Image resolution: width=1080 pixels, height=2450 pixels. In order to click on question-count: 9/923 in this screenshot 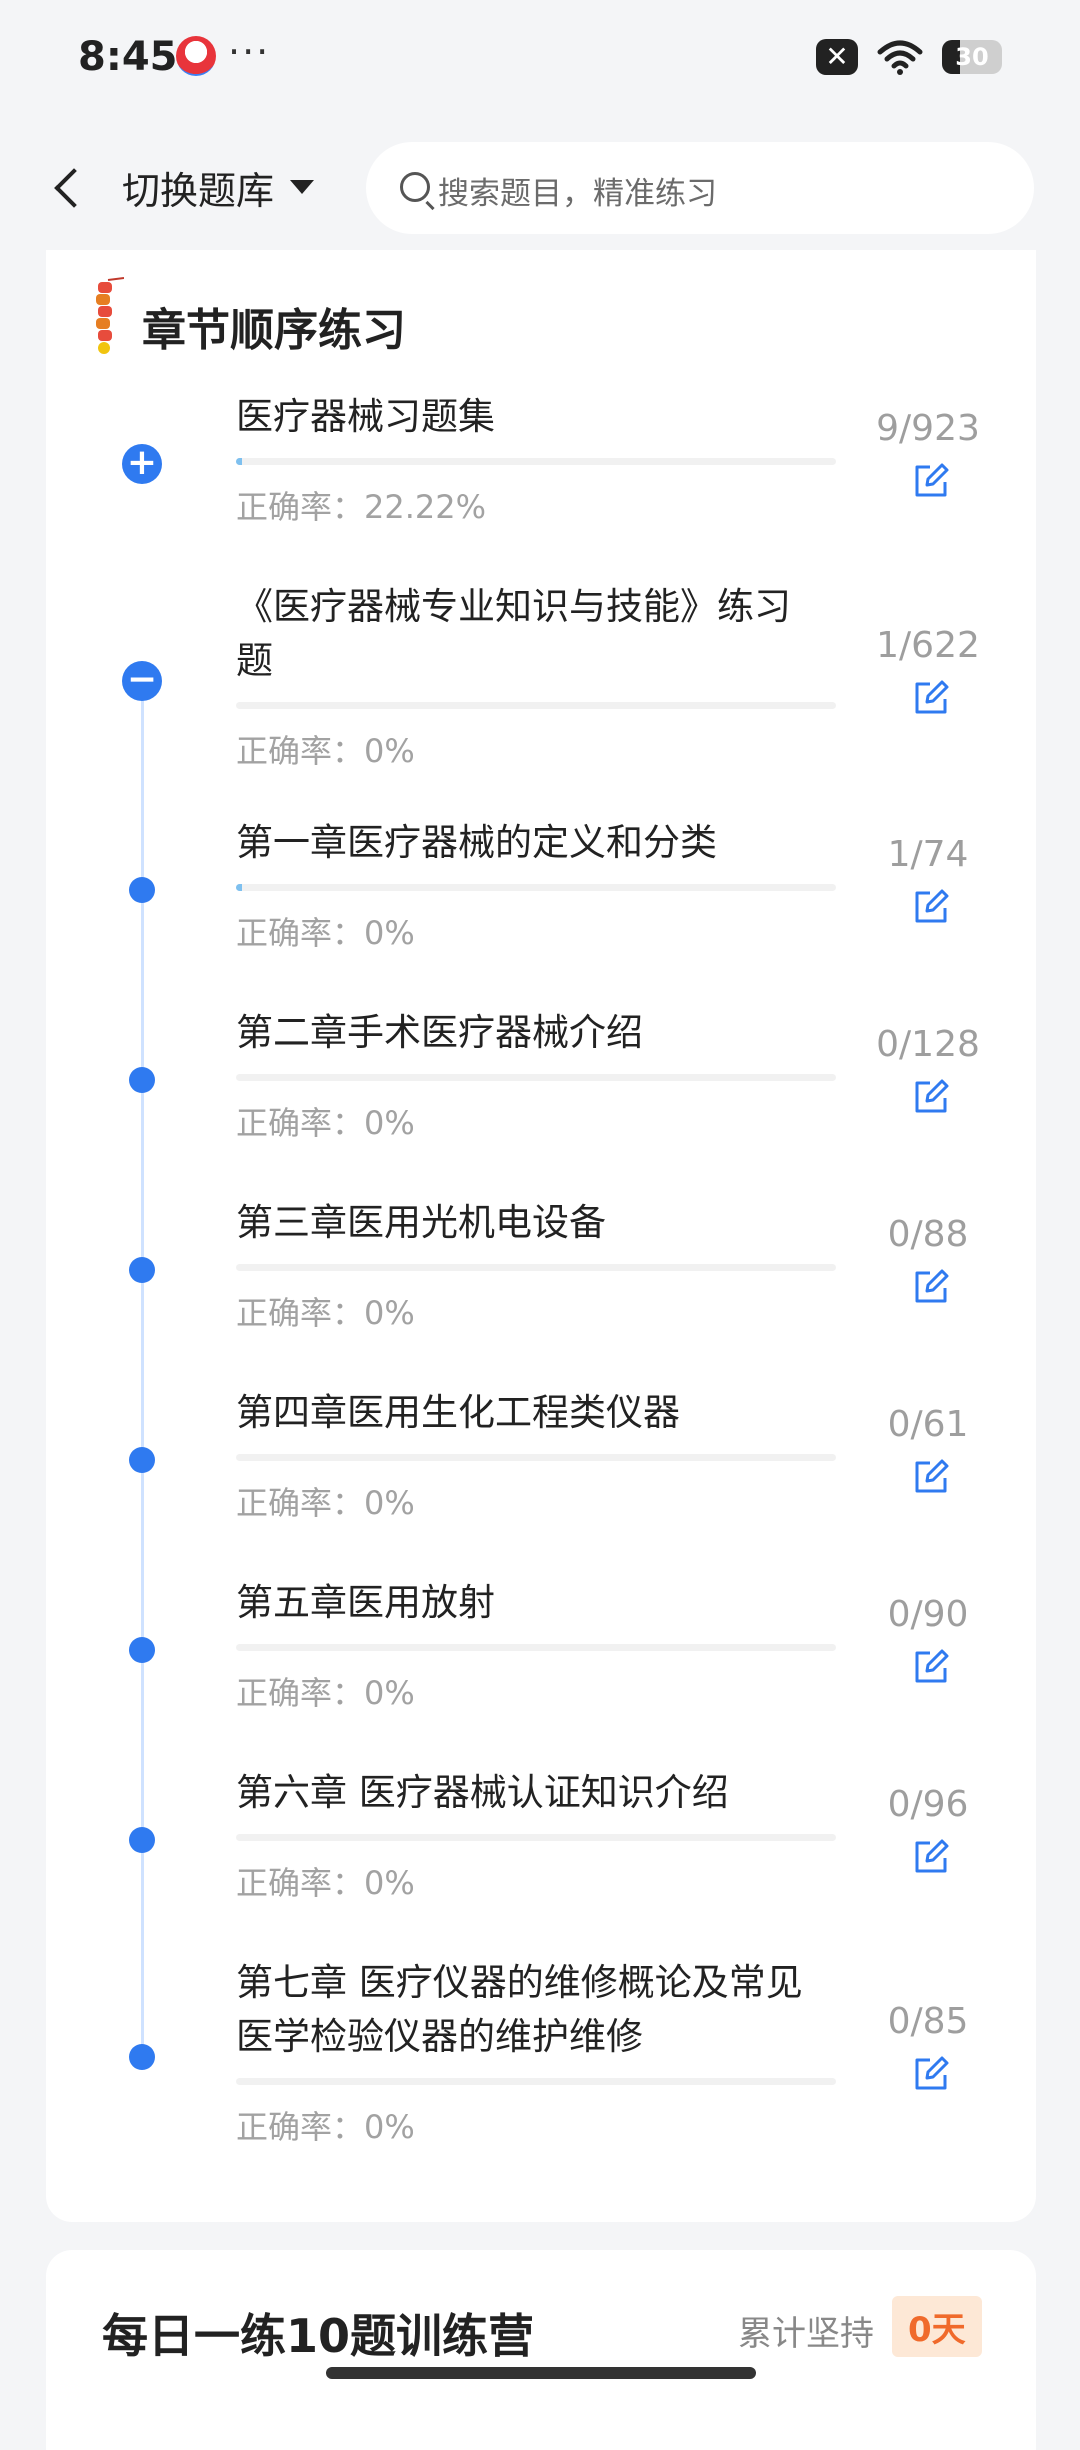, I will do `click(928, 428)`.